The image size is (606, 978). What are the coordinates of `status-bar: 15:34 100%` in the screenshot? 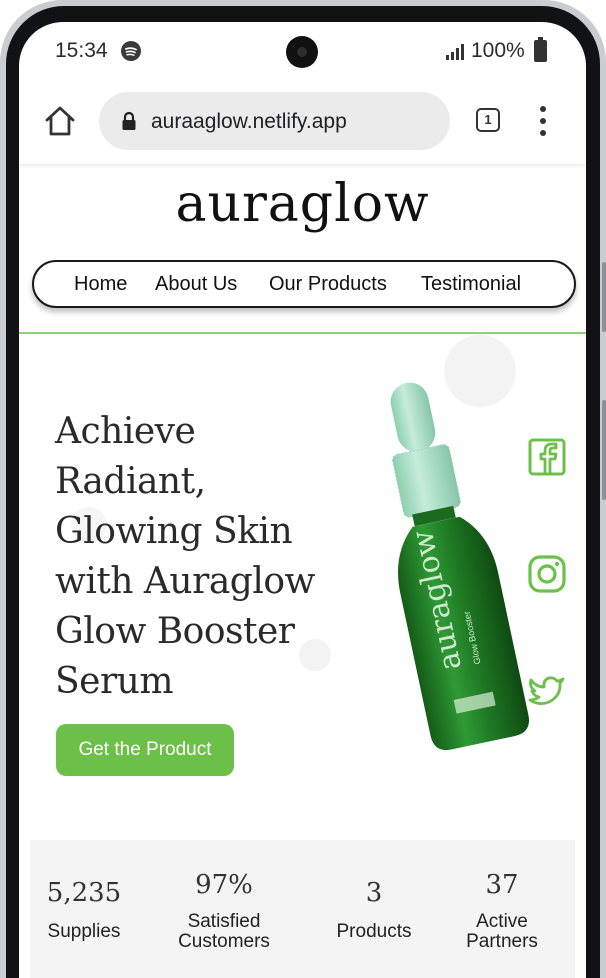 It's located at (302, 51).